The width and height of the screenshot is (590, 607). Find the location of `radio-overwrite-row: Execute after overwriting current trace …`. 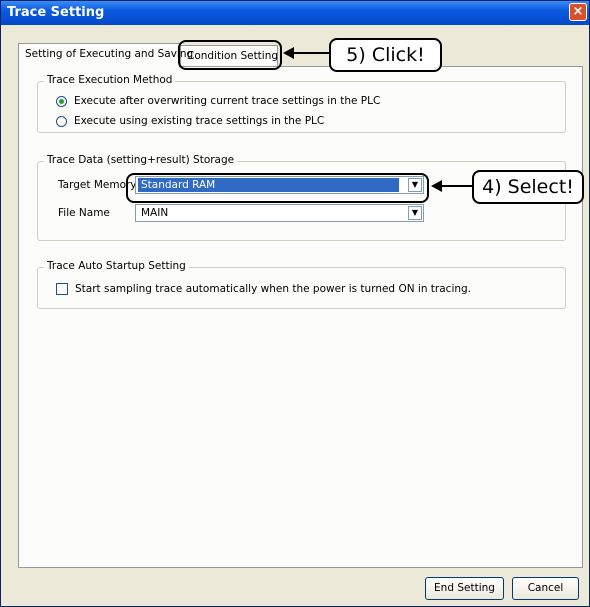

radio-overwrite-row: Execute after overwriting current trace … is located at coordinates (218, 101).